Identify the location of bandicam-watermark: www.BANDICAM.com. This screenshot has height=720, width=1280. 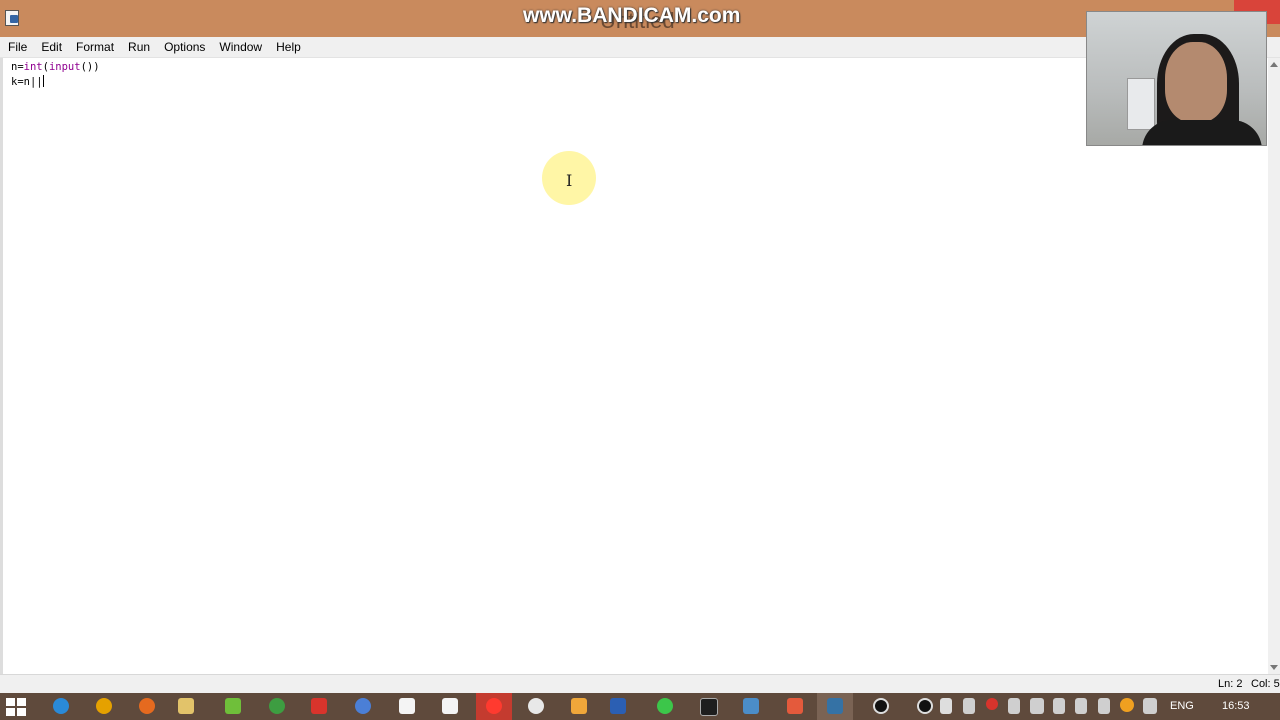
(632, 15).